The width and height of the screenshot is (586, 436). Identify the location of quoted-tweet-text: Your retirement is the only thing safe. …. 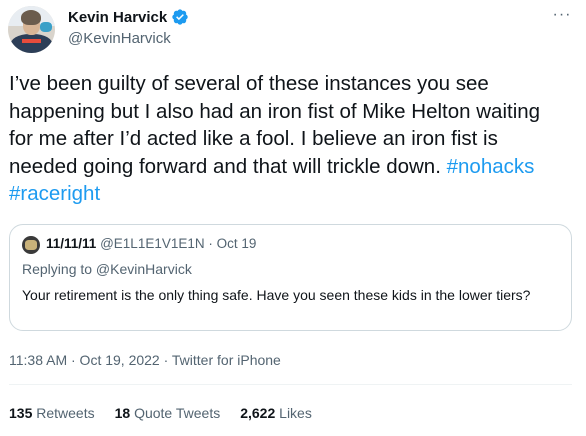
(276, 295).